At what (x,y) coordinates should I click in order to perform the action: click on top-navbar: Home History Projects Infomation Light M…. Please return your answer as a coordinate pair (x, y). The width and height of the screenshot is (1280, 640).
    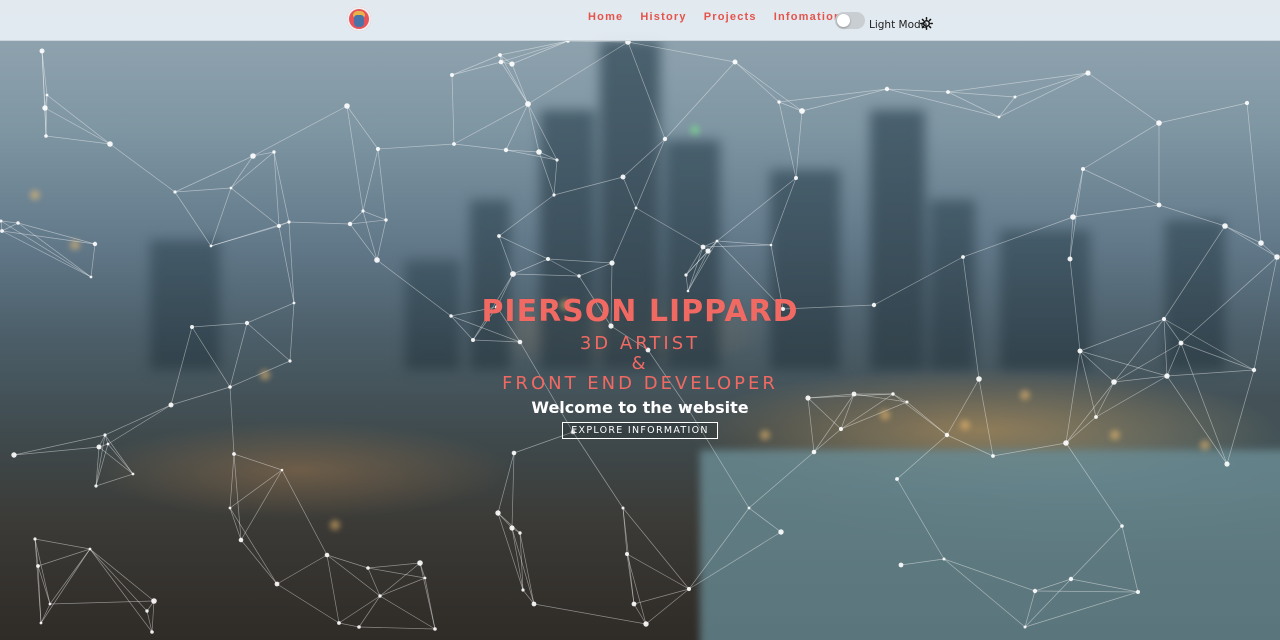
    Looking at the image, I should click on (640, 20).